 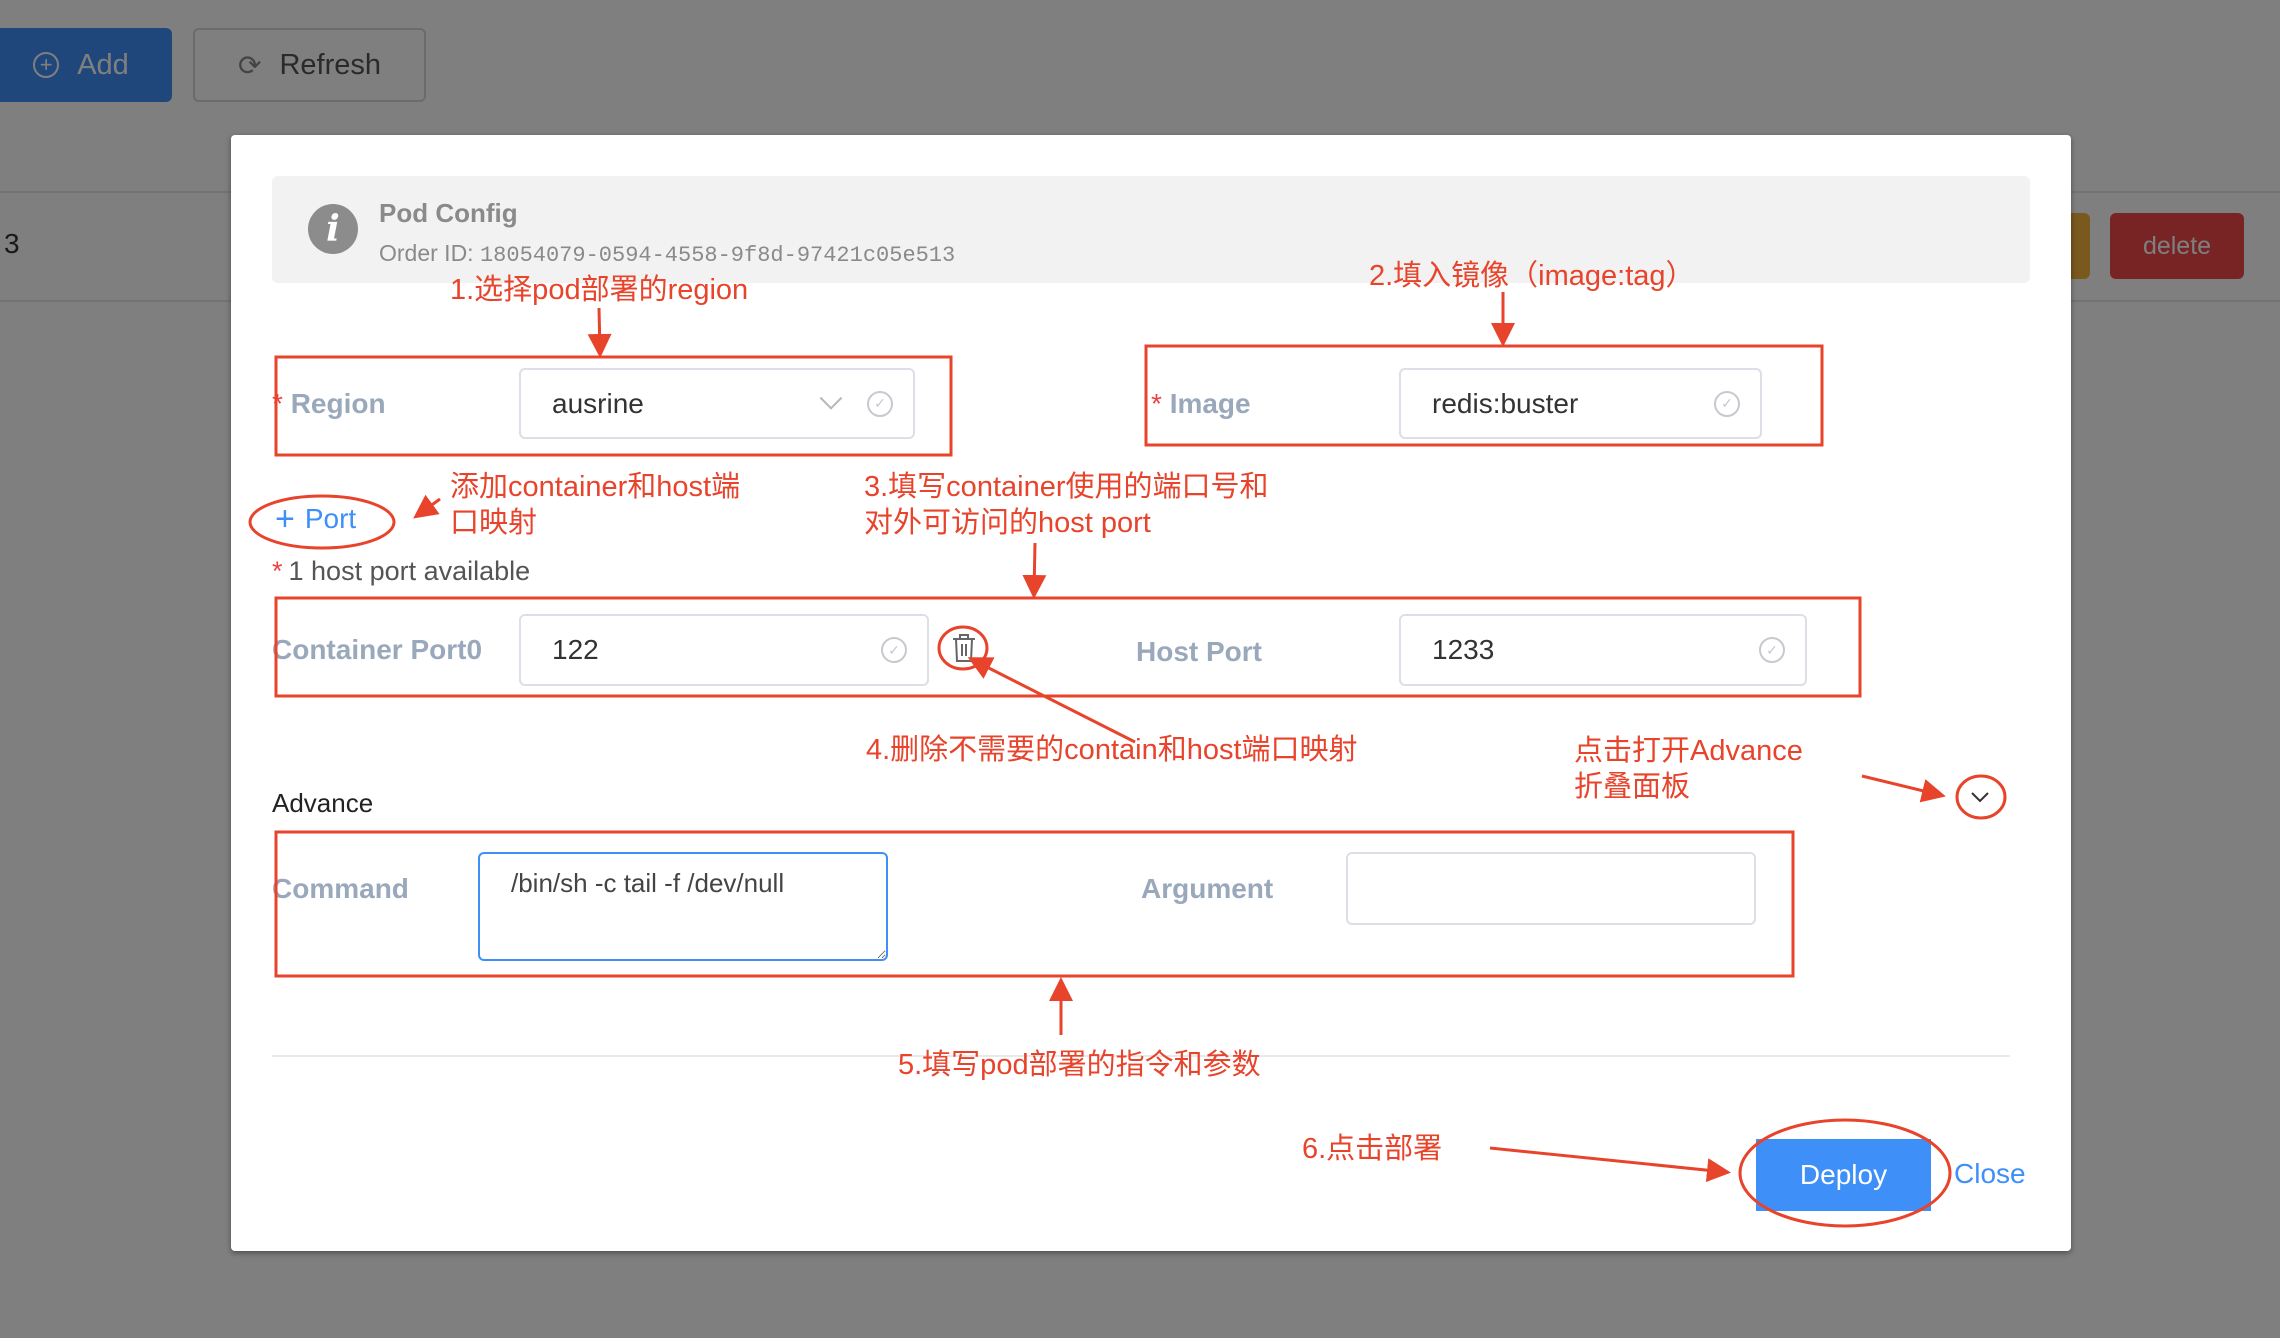 I want to click on host-port-hint: * 1 host port available, so click(x=401, y=571).